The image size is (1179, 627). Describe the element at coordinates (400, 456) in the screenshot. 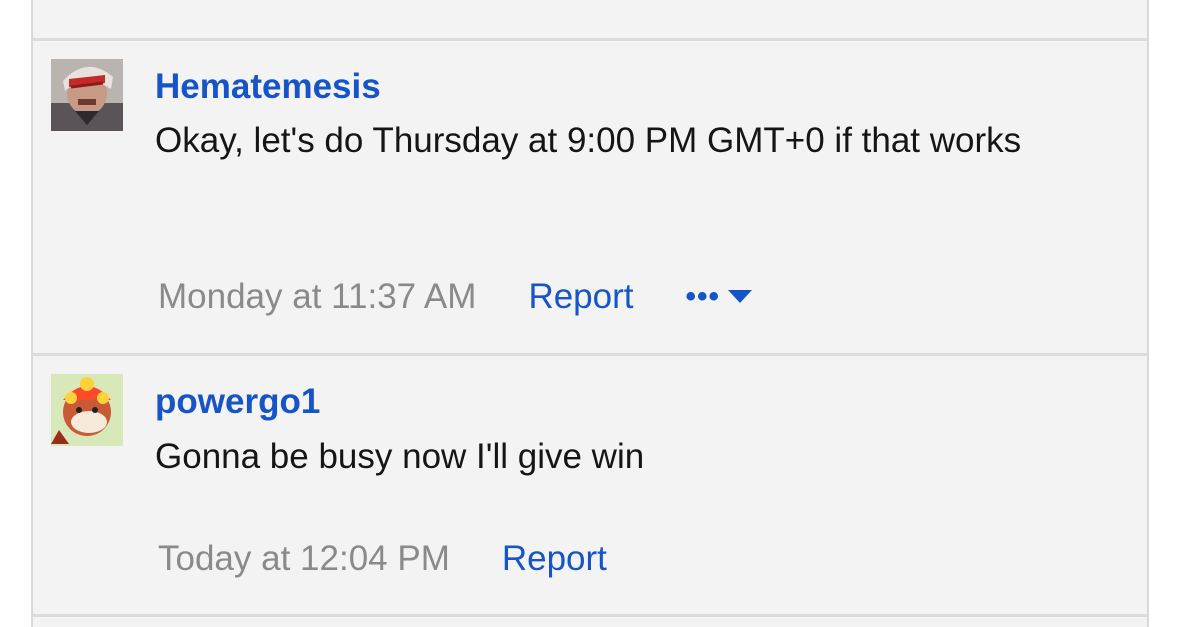

I see `message-text: Gonna be busy now I'll give win` at that location.